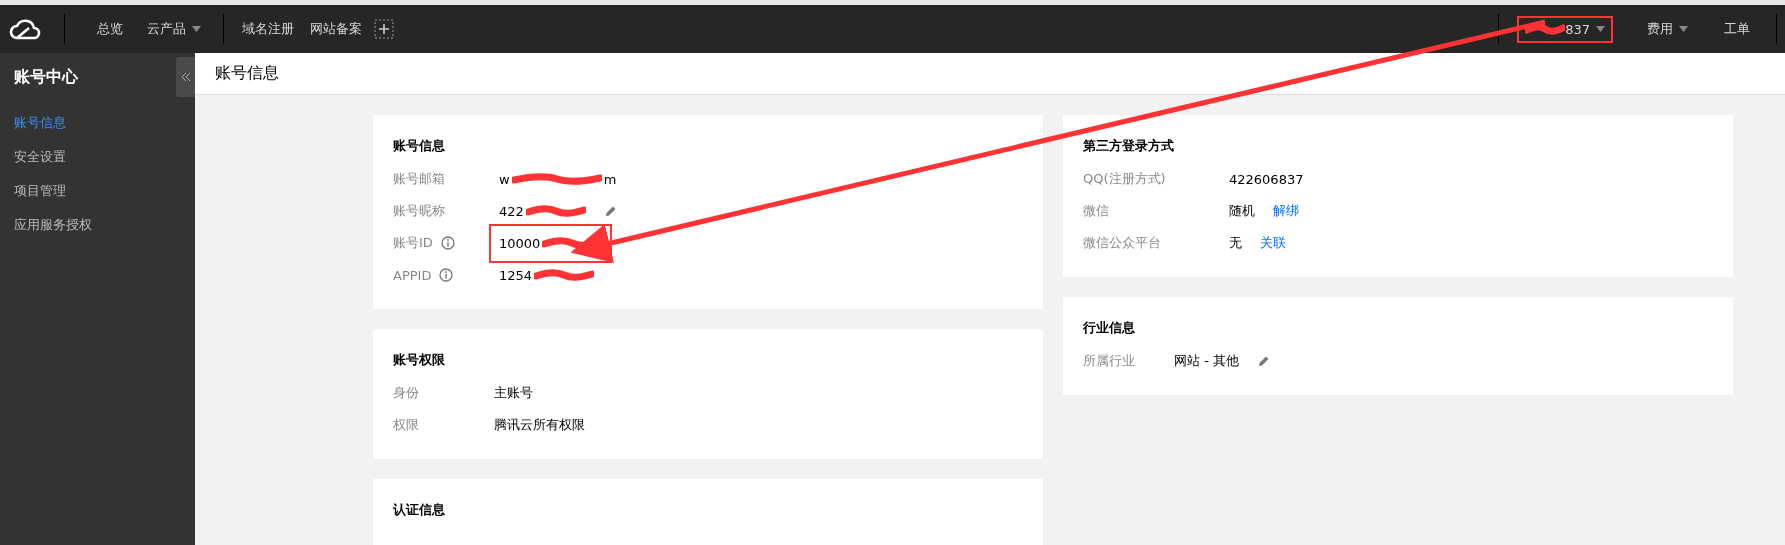  What do you see at coordinates (1273, 243) in the screenshot?
I see `action-link: 关联` at bounding box center [1273, 243].